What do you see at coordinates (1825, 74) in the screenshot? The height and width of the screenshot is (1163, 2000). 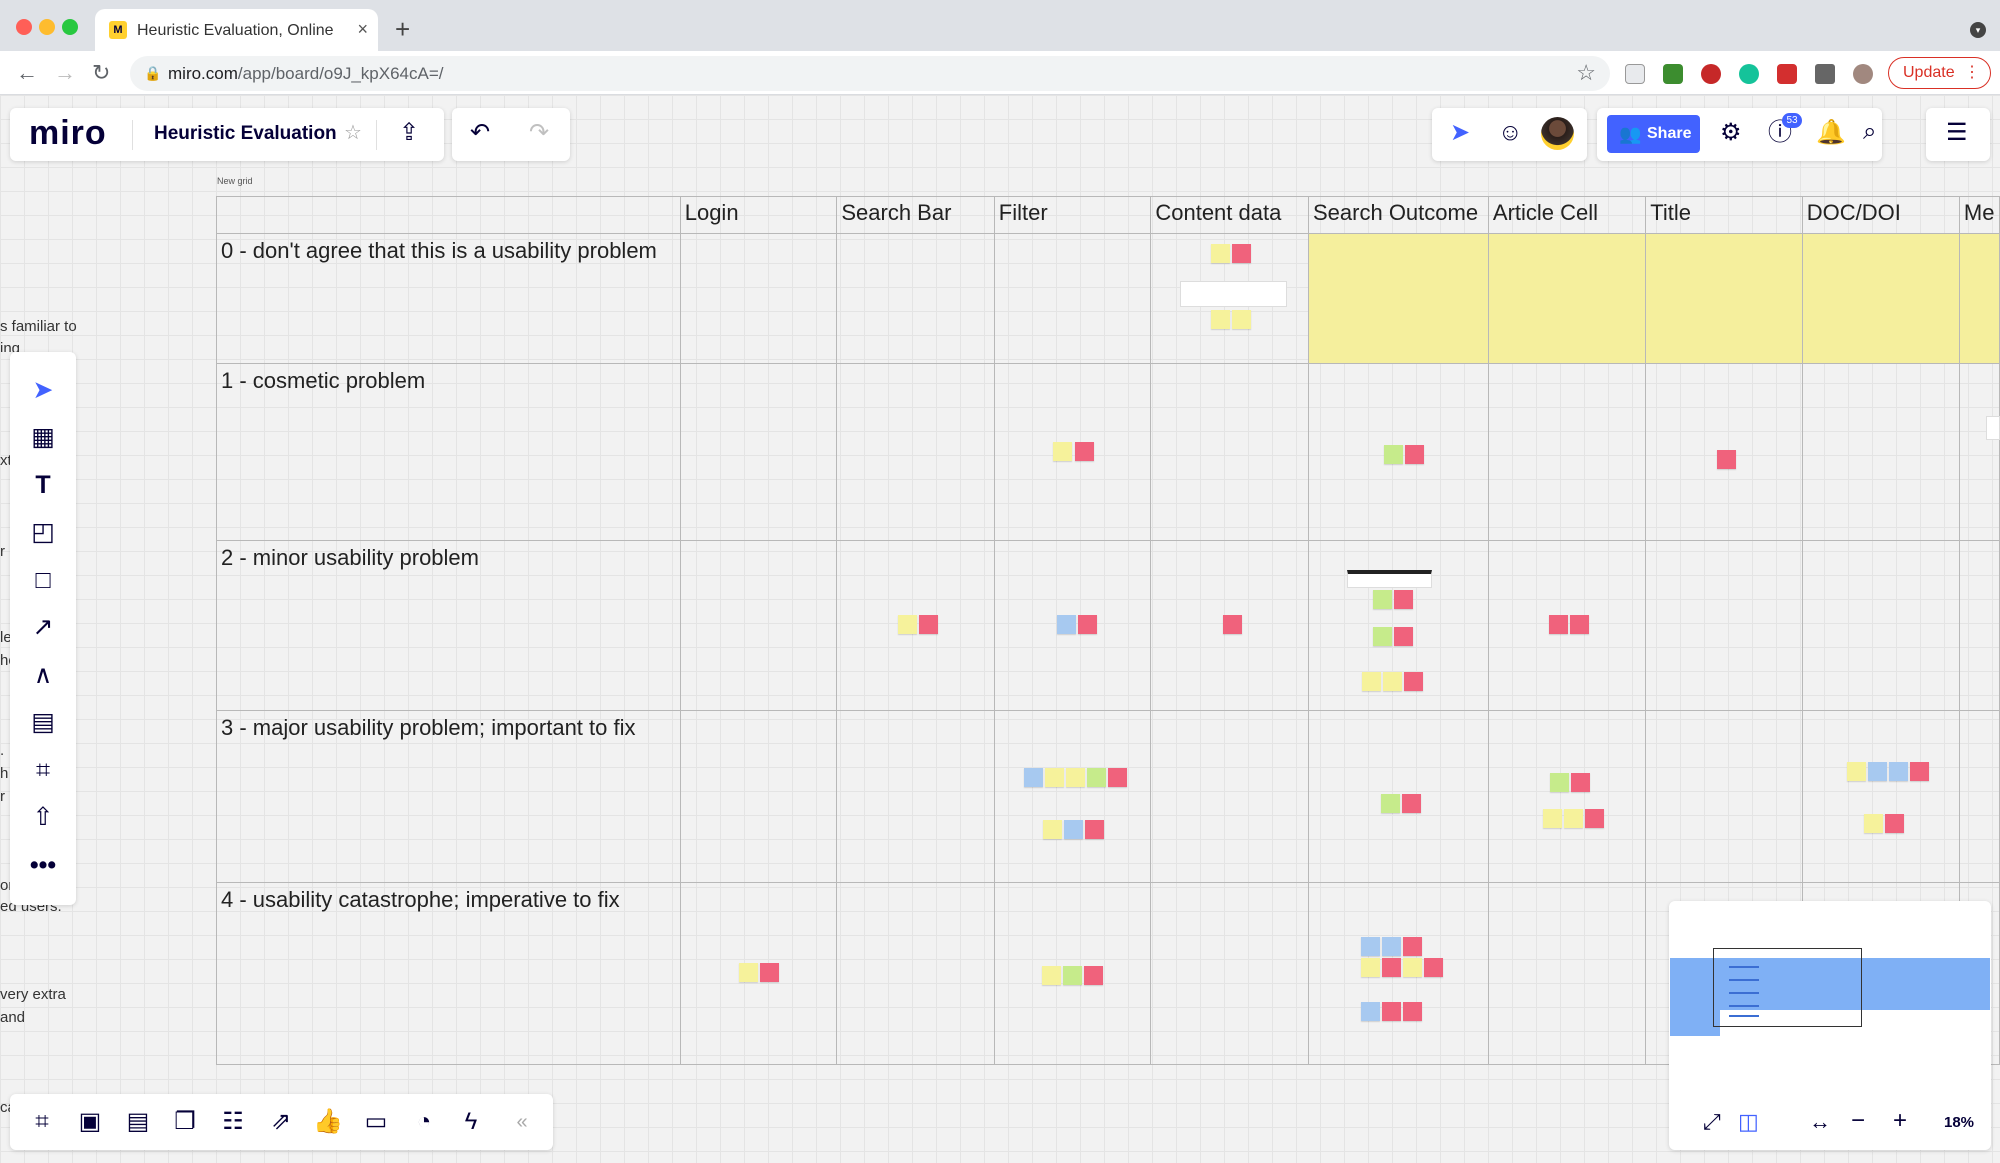 I see `extensions-puzzle-icon` at bounding box center [1825, 74].